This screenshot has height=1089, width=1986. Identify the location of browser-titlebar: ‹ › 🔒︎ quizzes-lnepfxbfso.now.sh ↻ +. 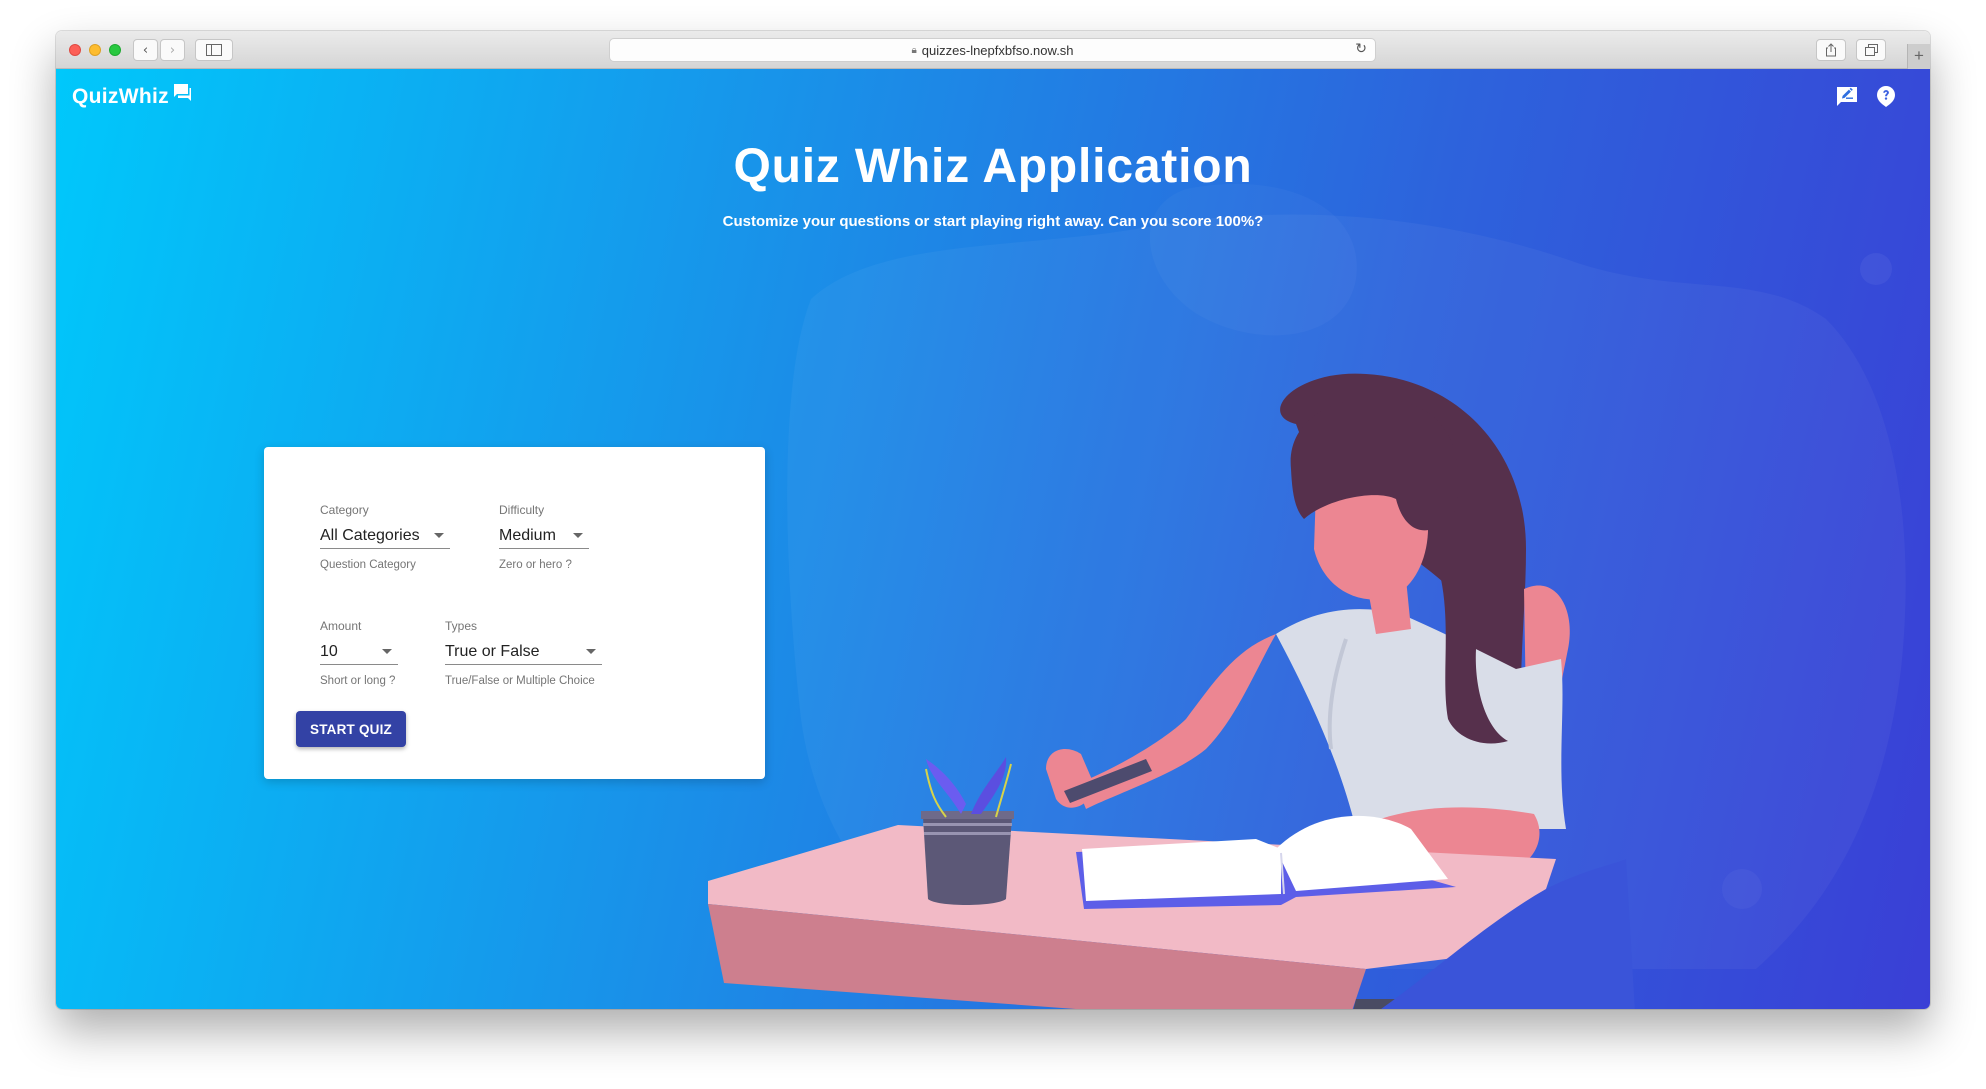
(993, 50).